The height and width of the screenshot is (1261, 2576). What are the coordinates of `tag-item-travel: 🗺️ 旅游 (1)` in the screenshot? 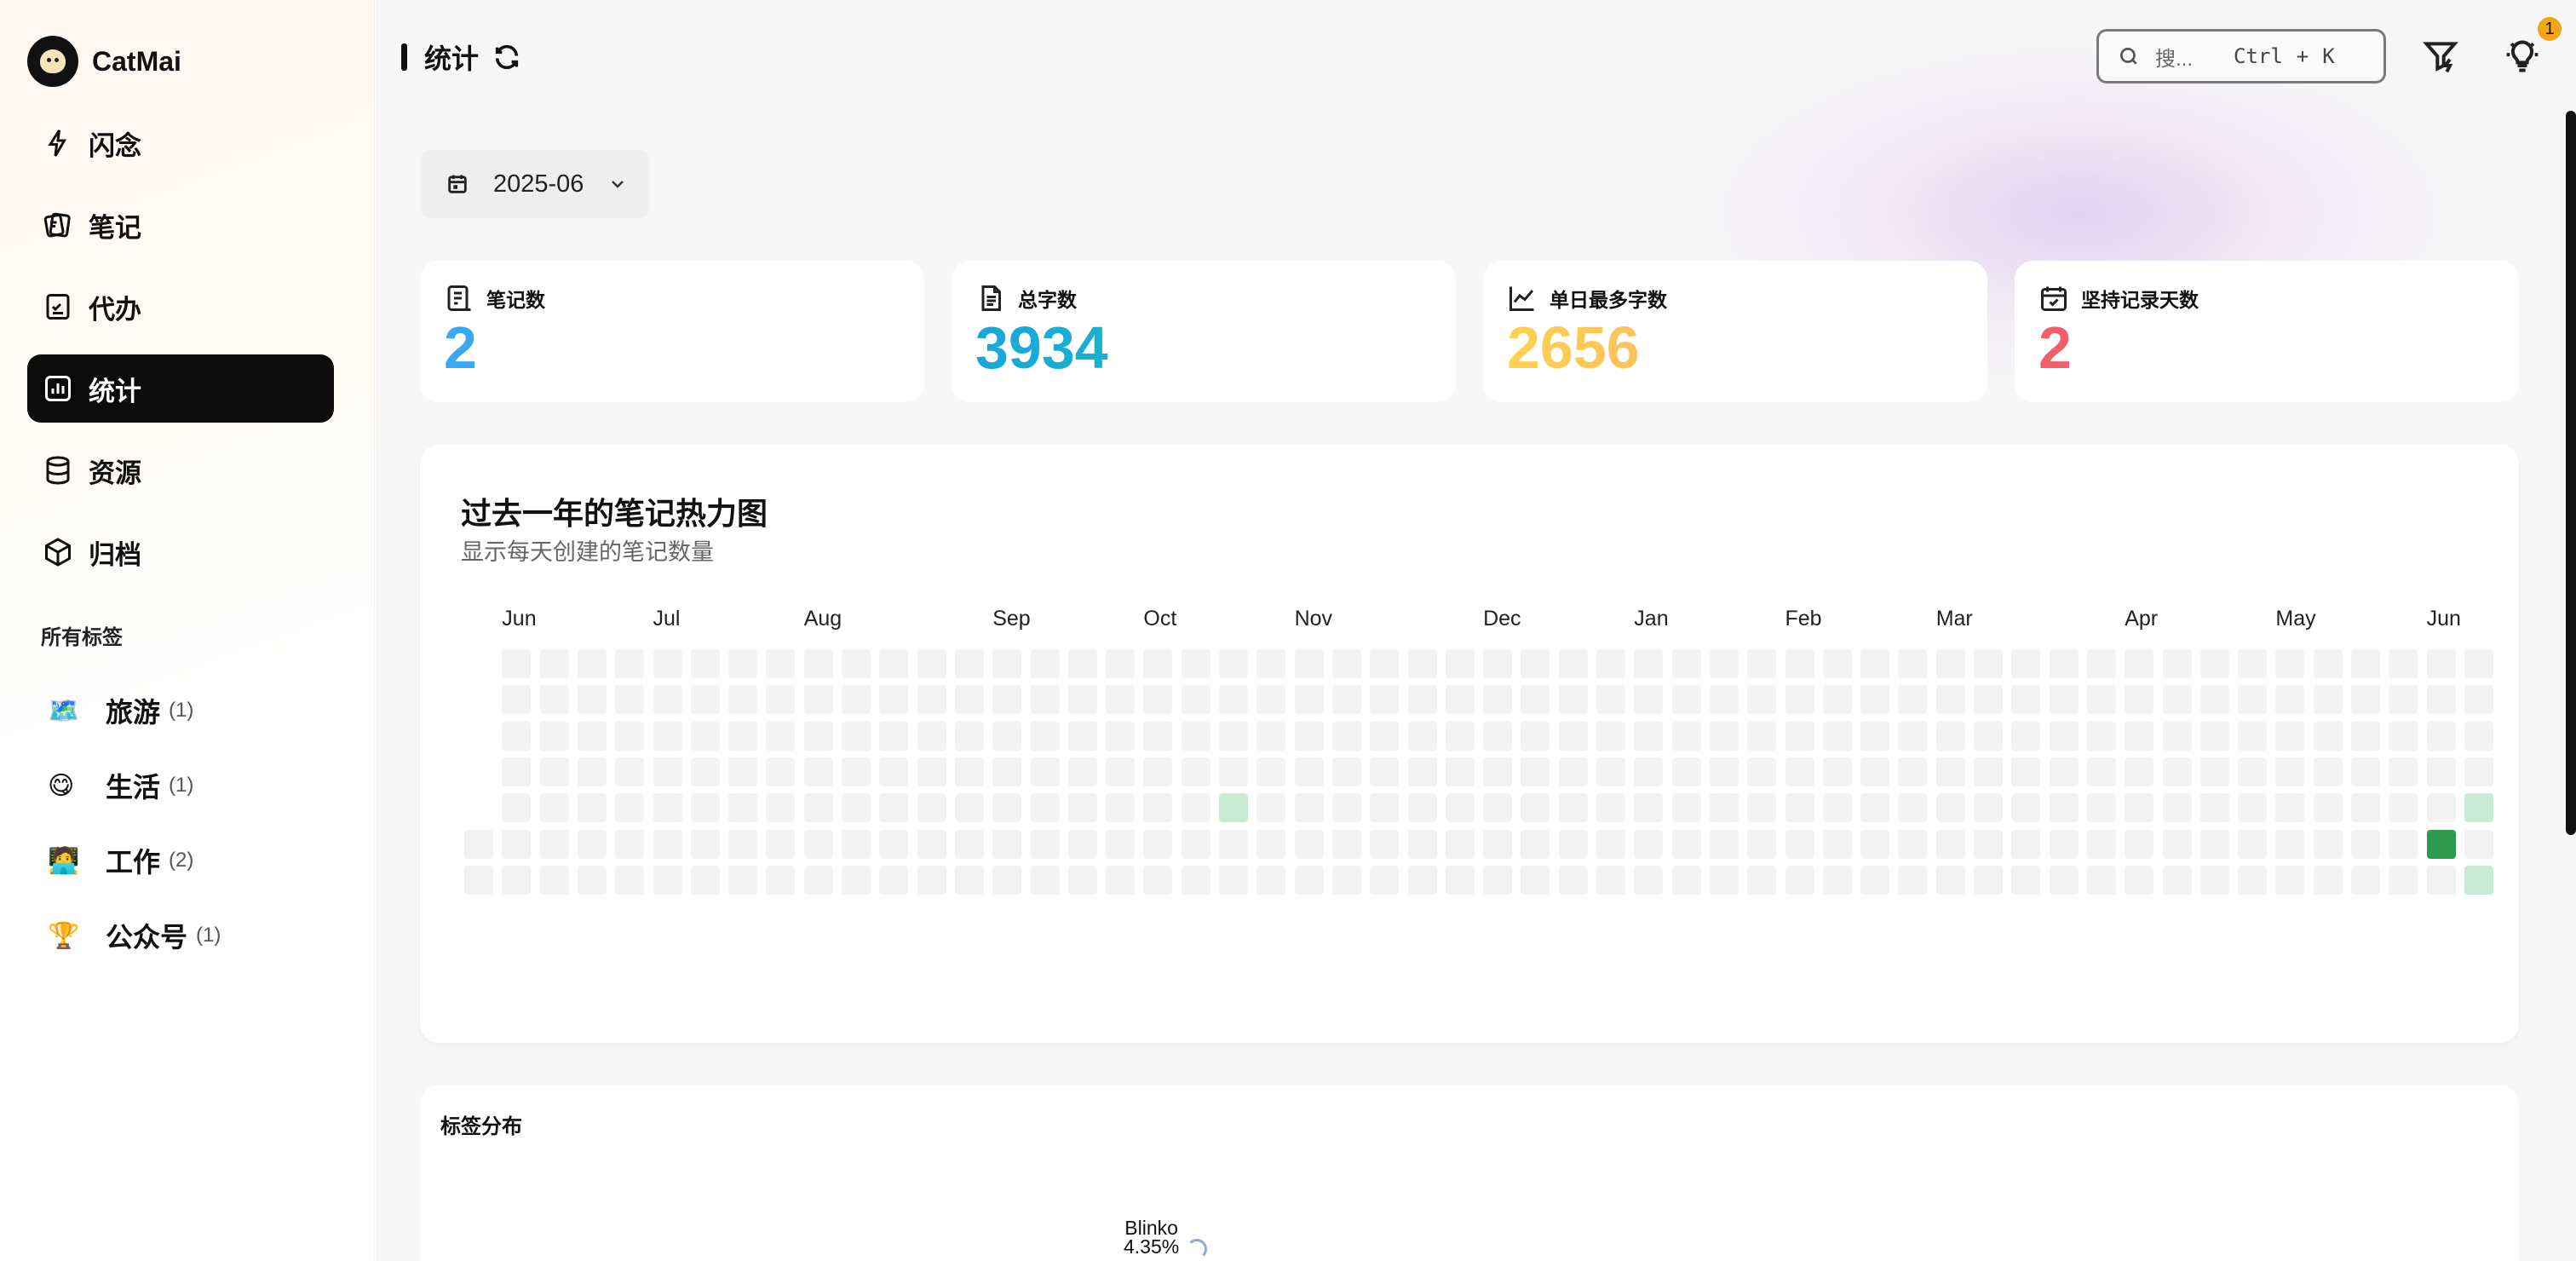 It's located at (131, 710).